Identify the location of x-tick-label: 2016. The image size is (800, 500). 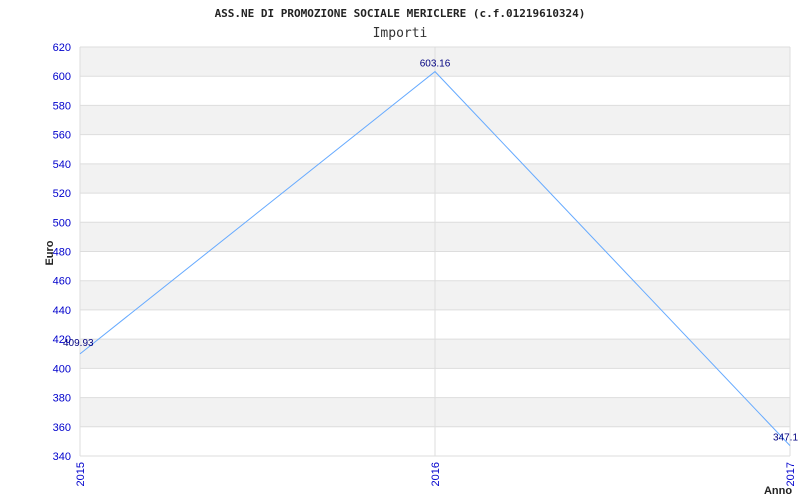
(436, 474).